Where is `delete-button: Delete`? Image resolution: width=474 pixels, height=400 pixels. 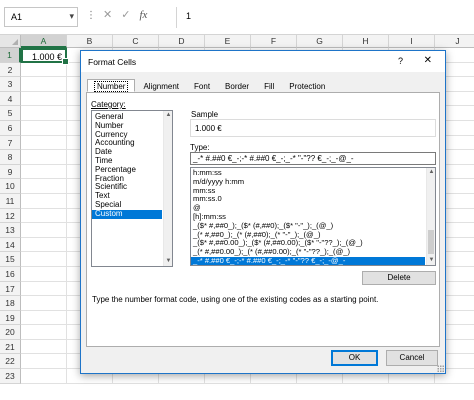
delete-button: Delete is located at coordinates (399, 278).